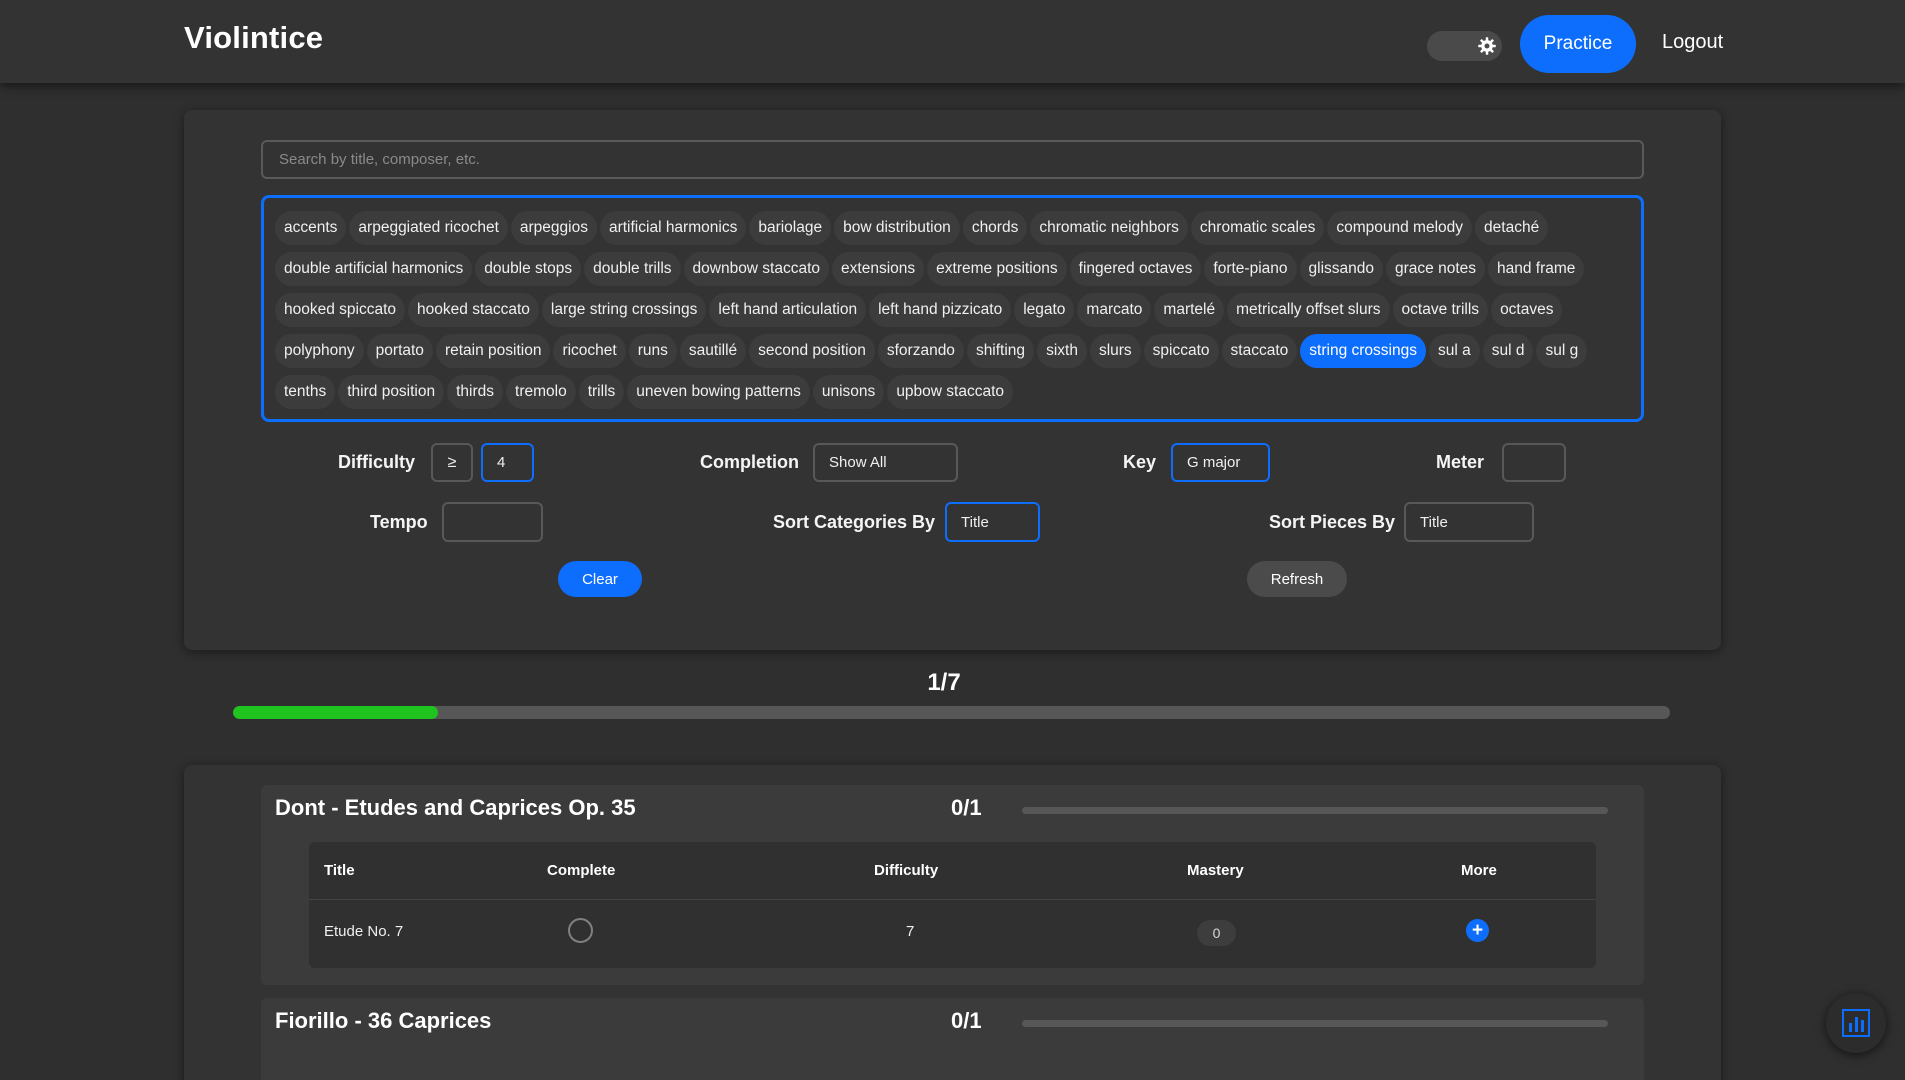 This screenshot has width=1905, height=1080. What do you see at coordinates (652, 351) in the screenshot?
I see `tag-chip: runs` at bounding box center [652, 351].